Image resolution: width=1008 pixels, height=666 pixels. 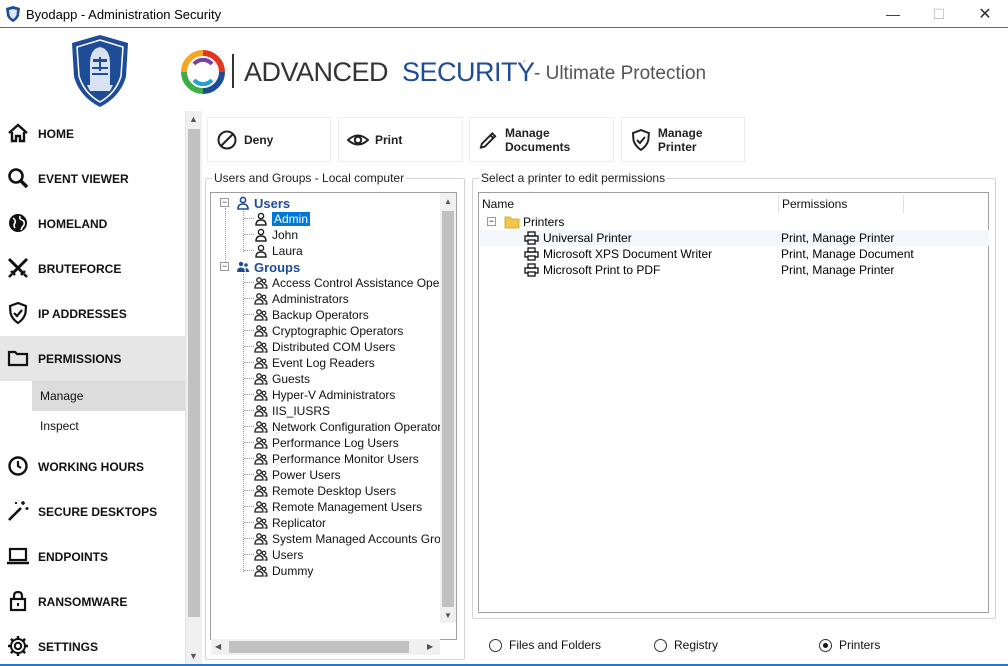 What do you see at coordinates (92, 178) in the screenshot?
I see `sidebar-item-event-viewer: EVENT VIEWER` at bounding box center [92, 178].